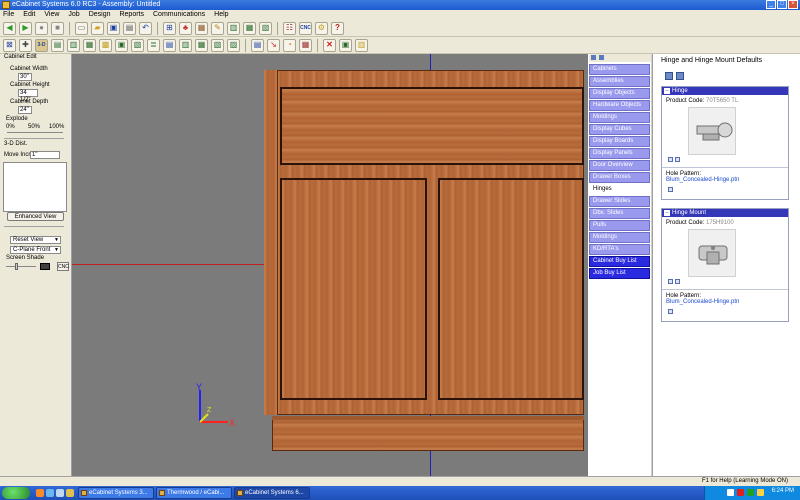 The height and width of the screenshot is (500, 800). I want to click on bitmap-icon: ▣, so click(345, 45).